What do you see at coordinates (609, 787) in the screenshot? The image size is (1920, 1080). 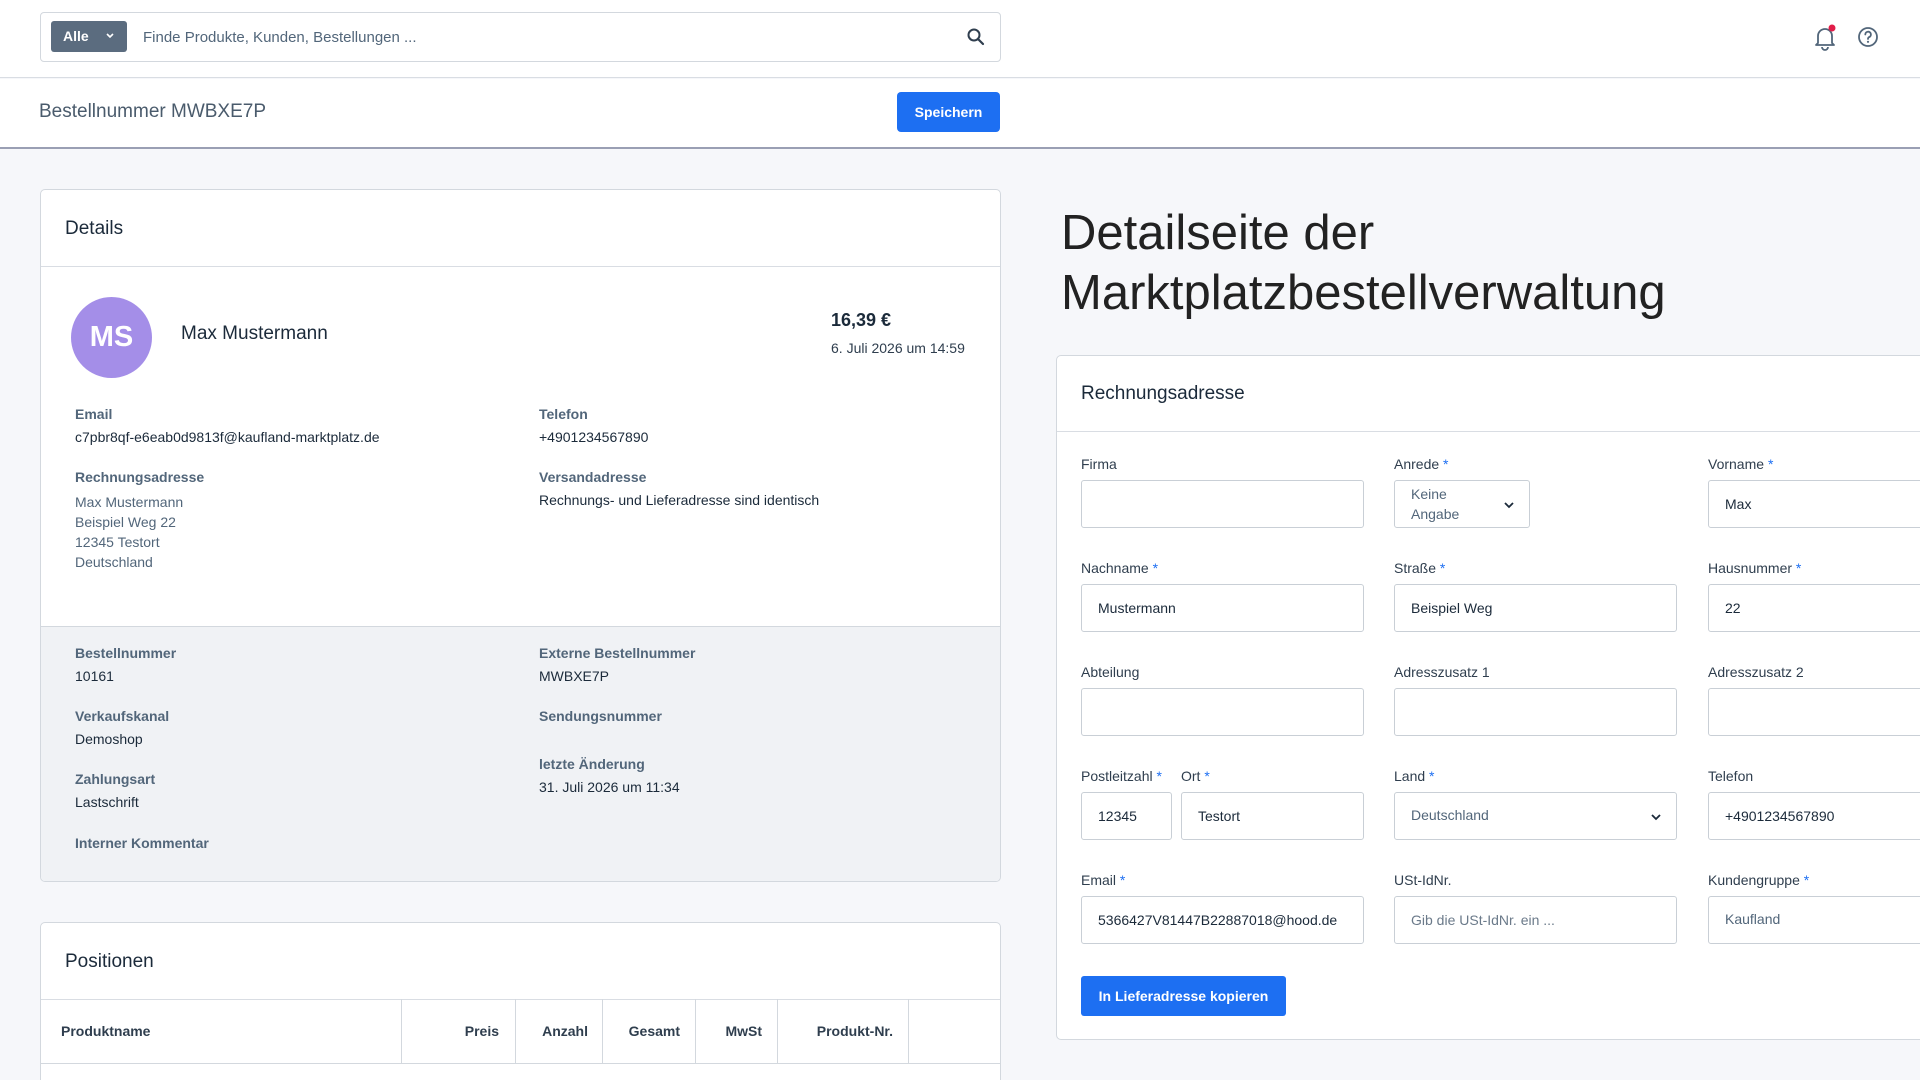 I see `last-change-value: 31. Juli 2026 um 11:34` at bounding box center [609, 787].